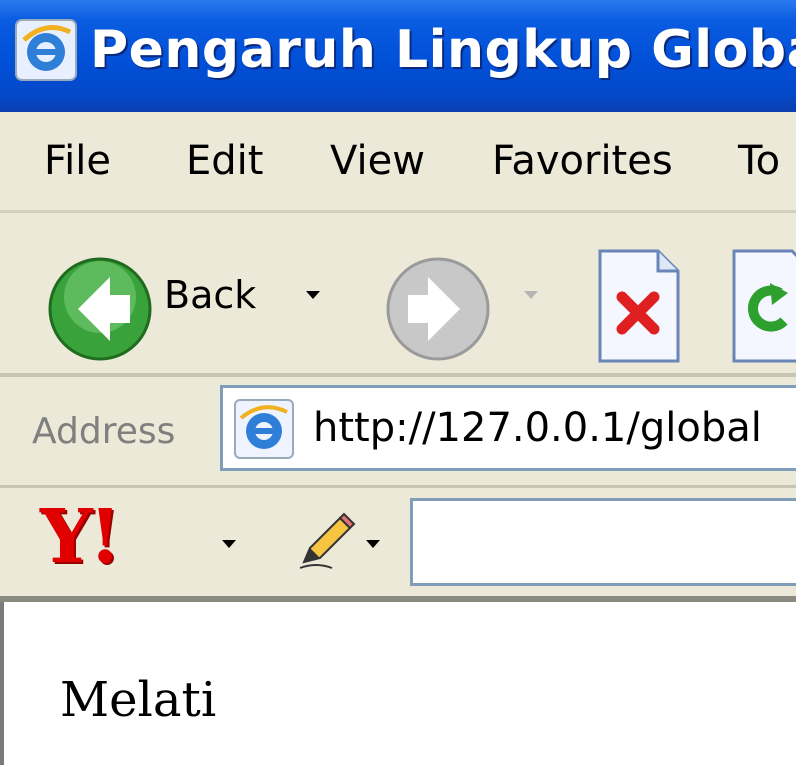 The height and width of the screenshot is (765, 796). What do you see at coordinates (229, 544) in the screenshot?
I see `yahoo-dropdown-icon` at bounding box center [229, 544].